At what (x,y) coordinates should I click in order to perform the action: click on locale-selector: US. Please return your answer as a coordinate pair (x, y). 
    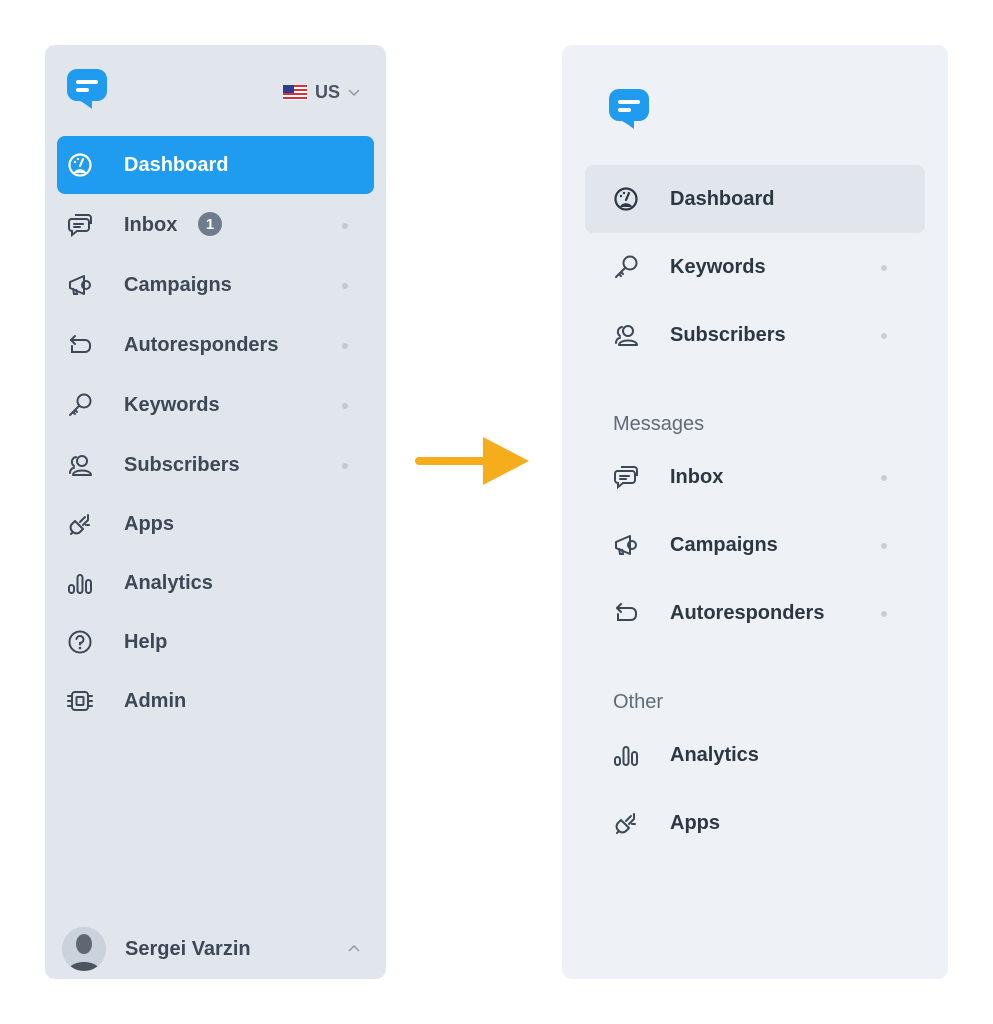
    Looking at the image, I should click on (321, 92).